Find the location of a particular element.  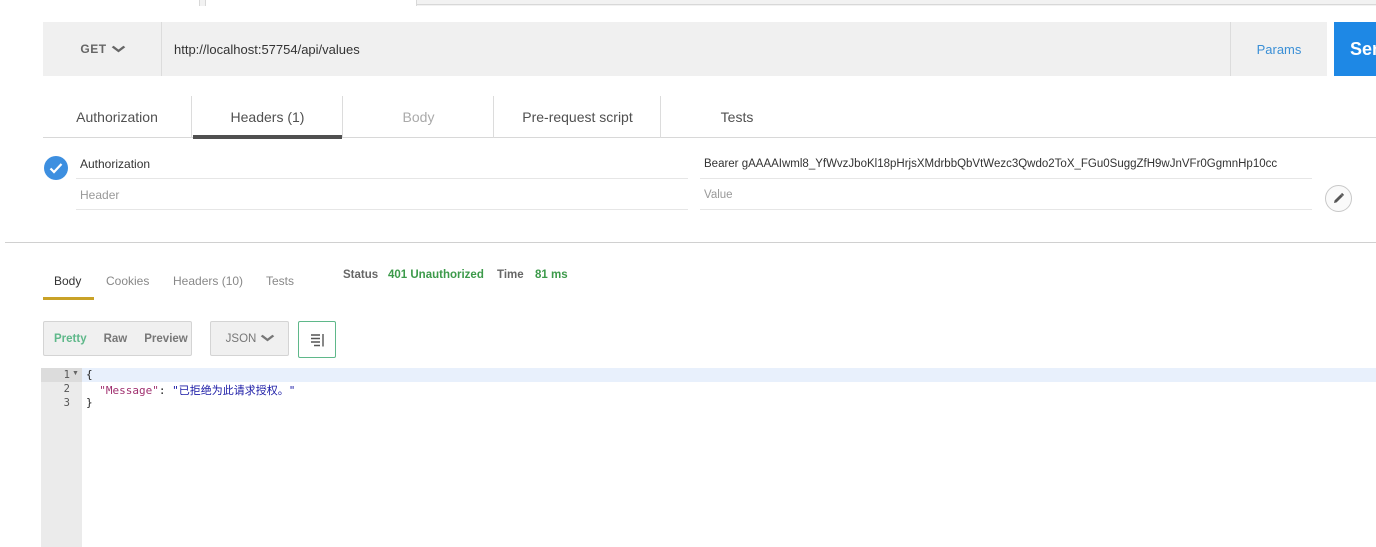

bulk-edit-button is located at coordinates (1338, 198).